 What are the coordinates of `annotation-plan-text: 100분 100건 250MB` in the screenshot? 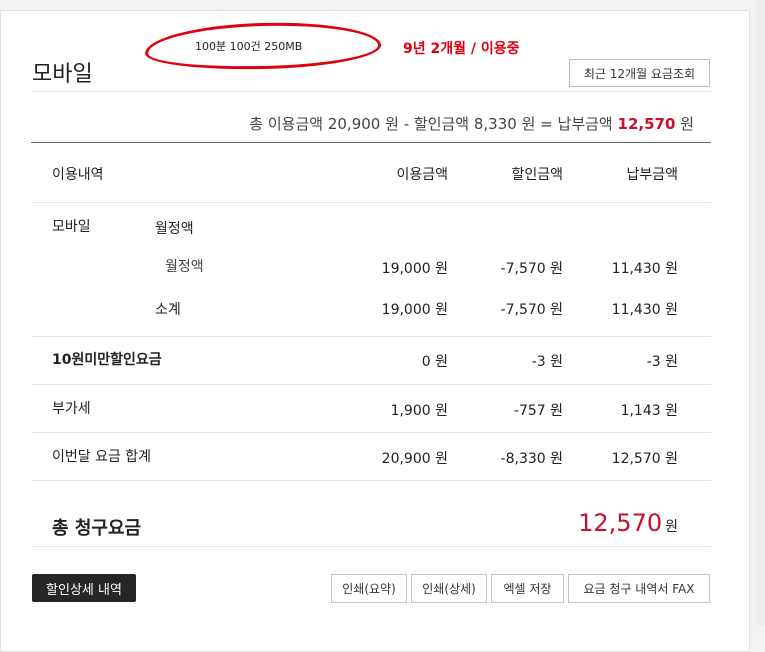 It's located at (249, 46).